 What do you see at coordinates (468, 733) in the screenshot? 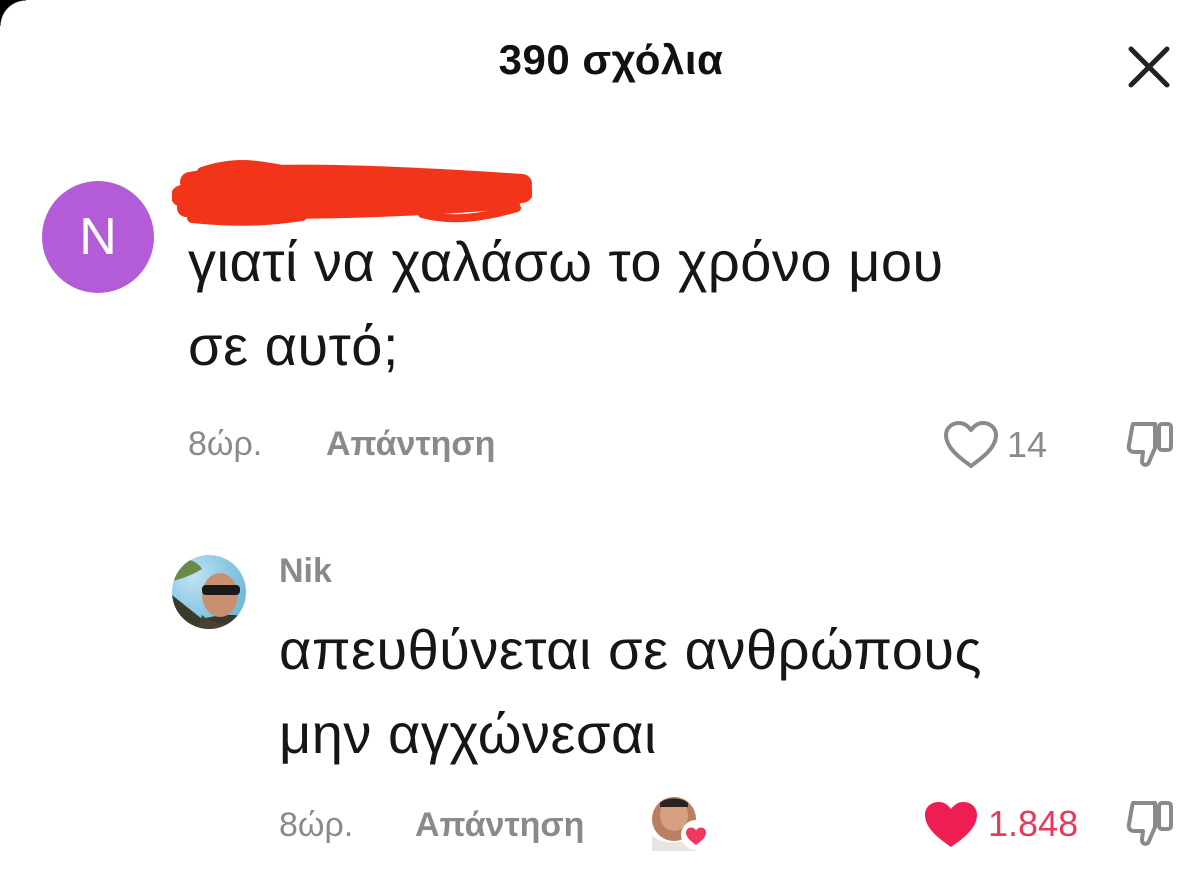
I see `comment-text-line: μην αγχώνεσαι` at bounding box center [468, 733].